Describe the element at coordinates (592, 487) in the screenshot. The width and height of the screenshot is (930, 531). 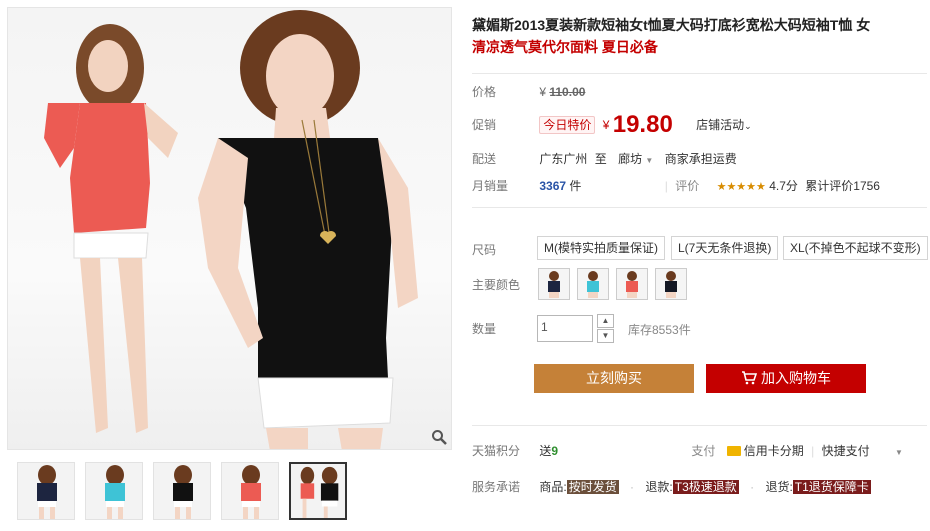
I see `on-time-delivery-badge: 按时发货` at that location.